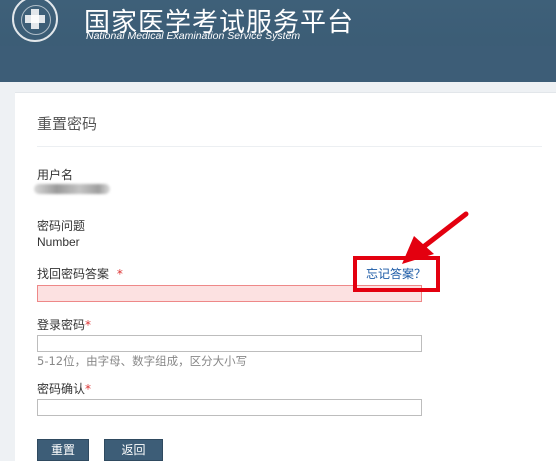  Describe the element at coordinates (229, 407) in the screenshot. I see `confirm-input` at that location.